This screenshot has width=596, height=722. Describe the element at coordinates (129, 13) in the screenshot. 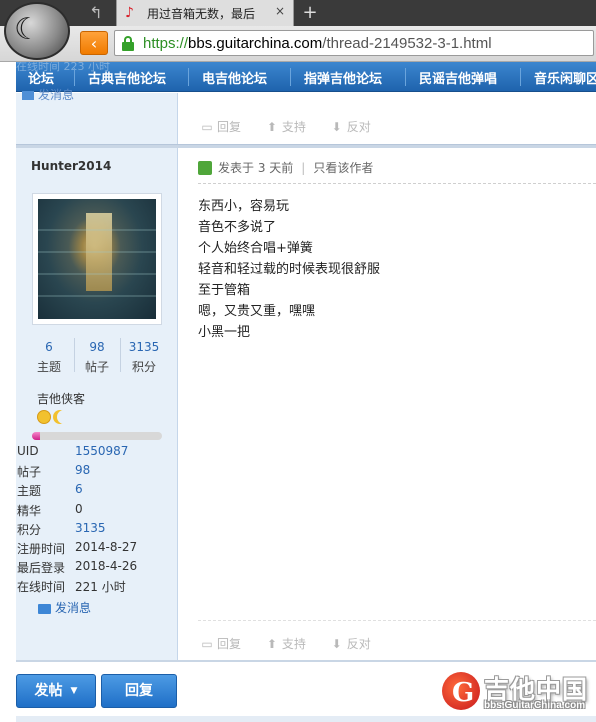

I see `guitarchina-favicon-icon: ♪` at that location.